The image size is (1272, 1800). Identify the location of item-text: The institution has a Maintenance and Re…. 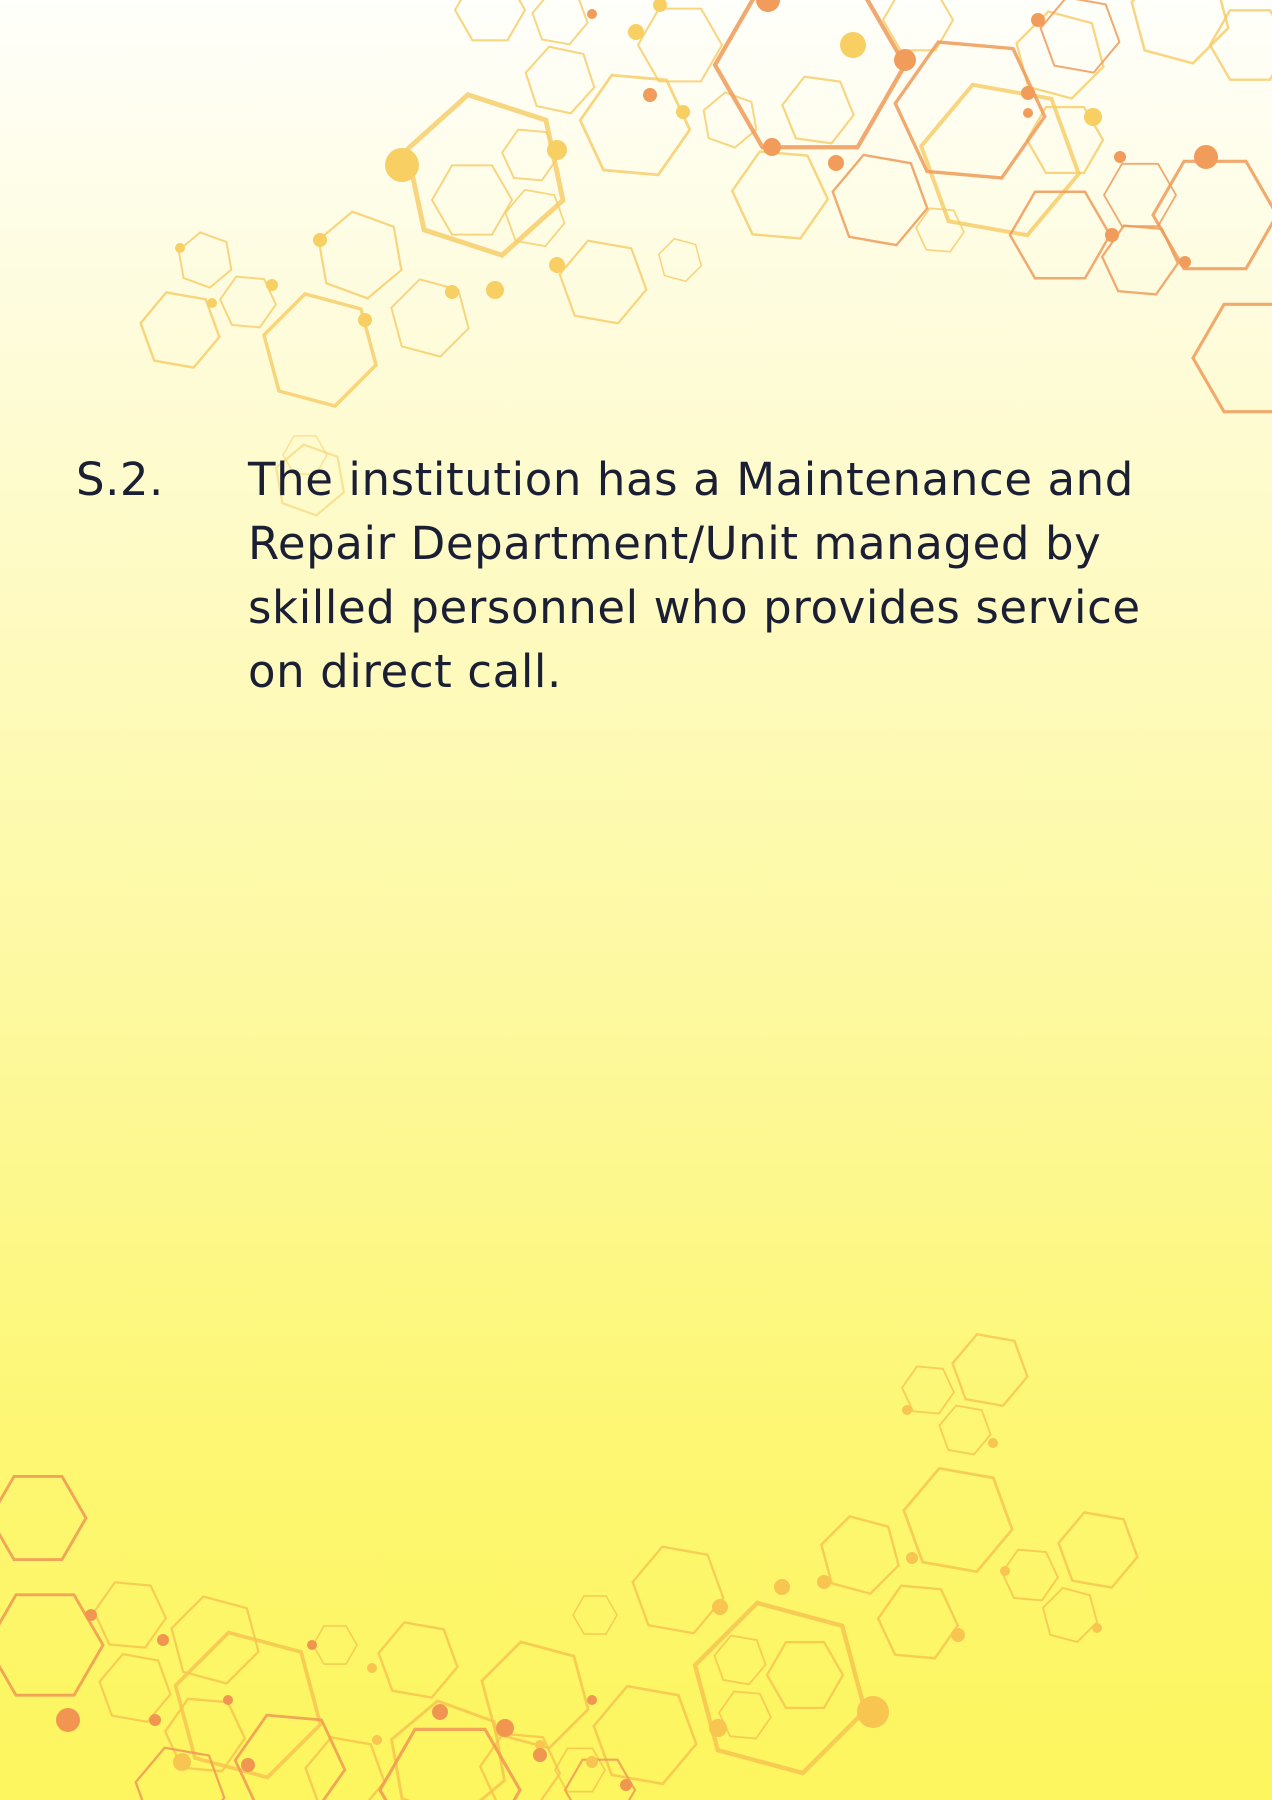
(694, 575).